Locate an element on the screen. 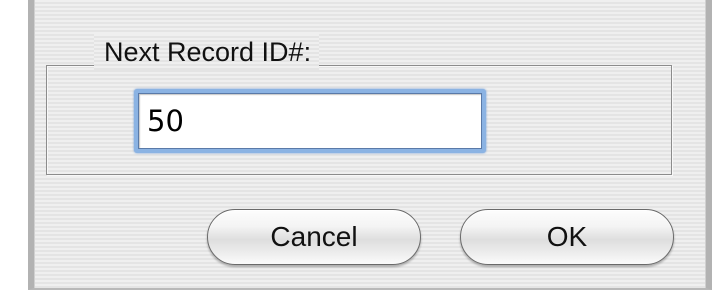  group-label: Next Record ID#: is located at coordinates (207, 52).